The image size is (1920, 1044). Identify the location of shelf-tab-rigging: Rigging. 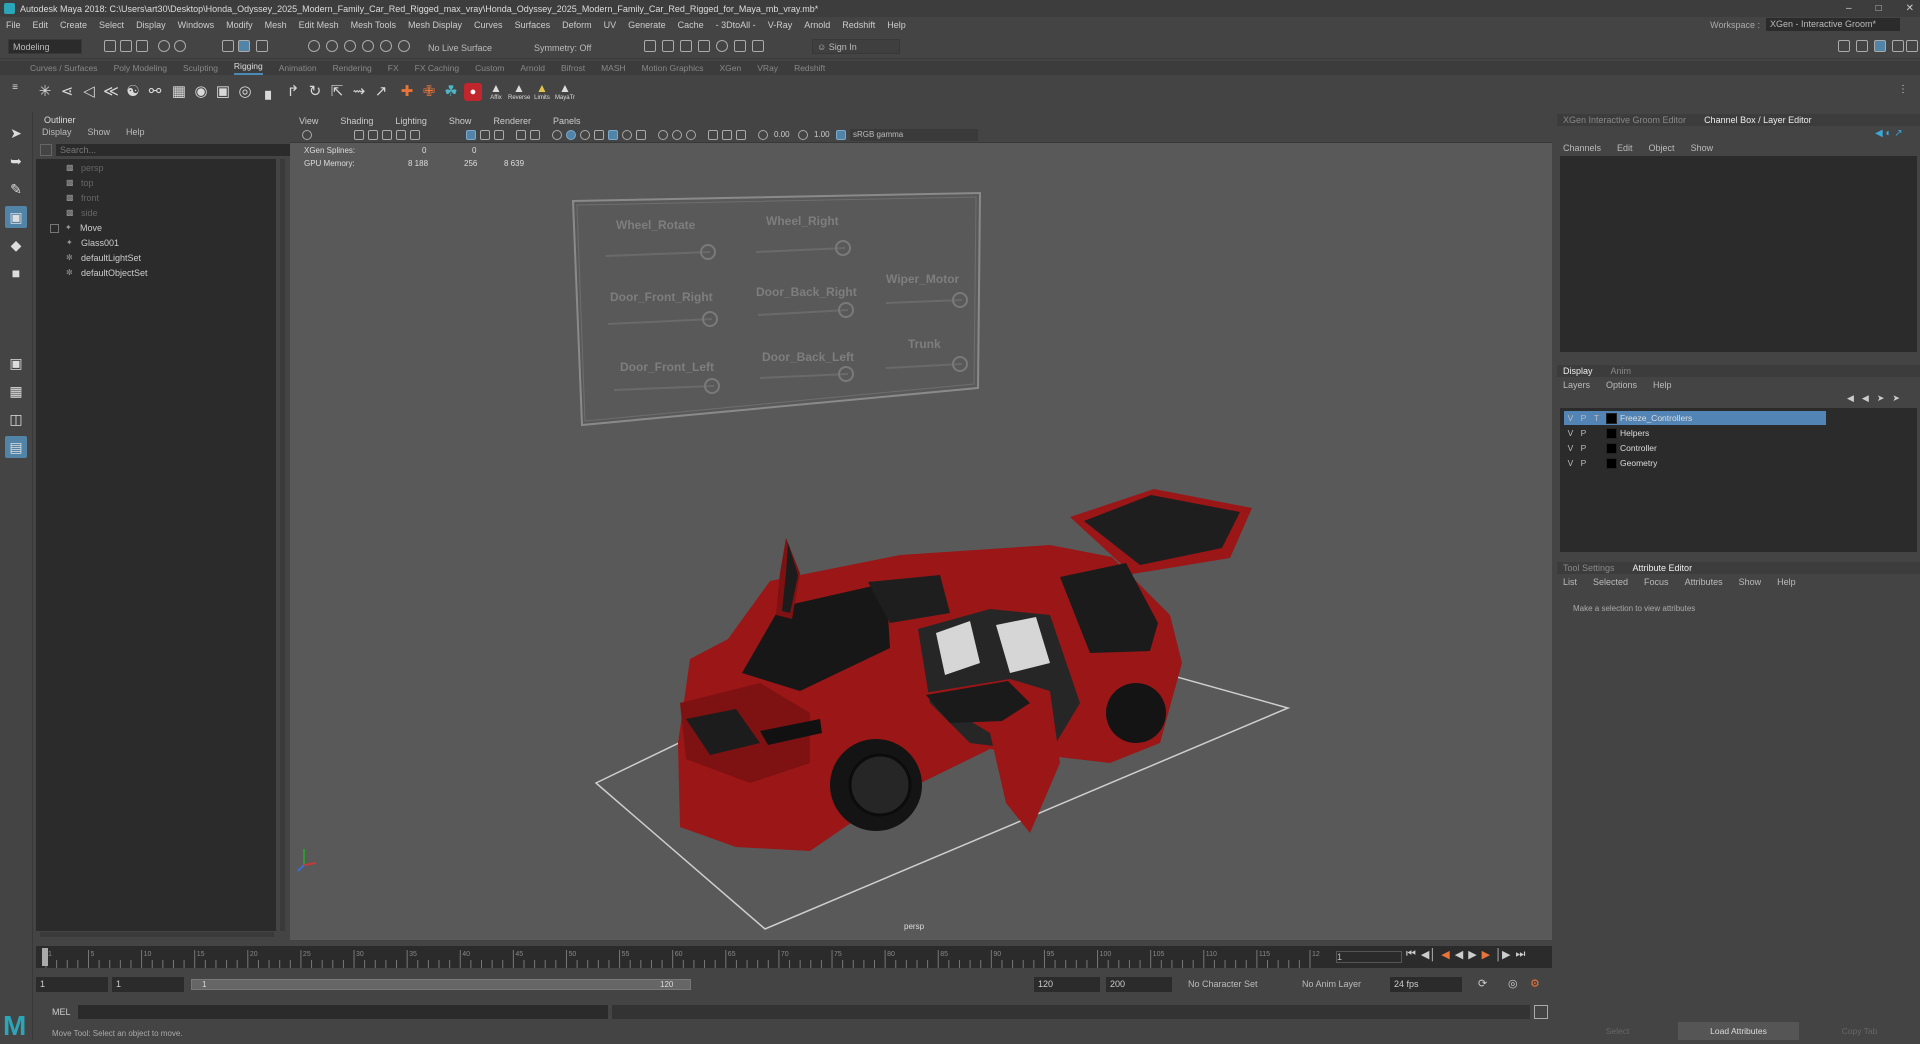
(248, 67).